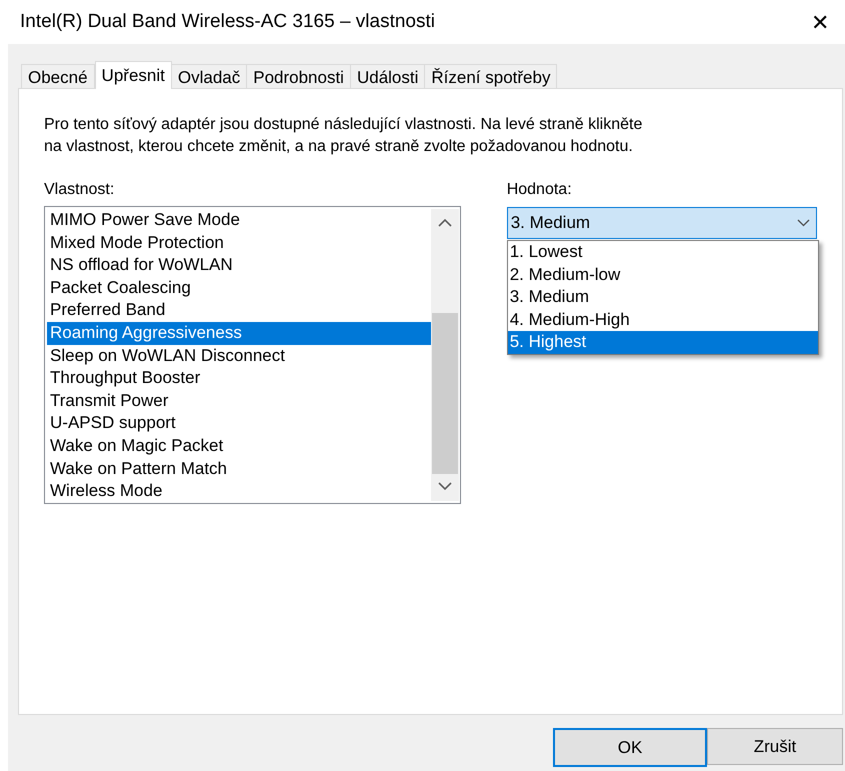  I want to click on scroll-up-icon, so click(445, 222).